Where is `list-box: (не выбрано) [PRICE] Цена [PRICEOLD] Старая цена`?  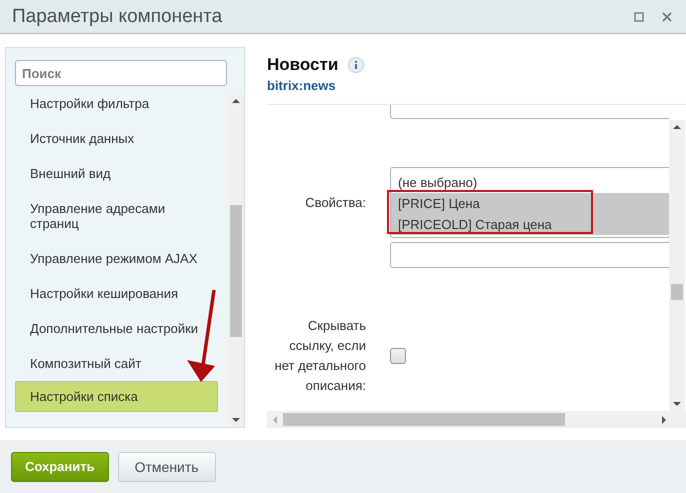
list-box: (не выбрано) [PRICE] Цена [PRICEOLD] Старая цена is located at coordinates (529, 202).